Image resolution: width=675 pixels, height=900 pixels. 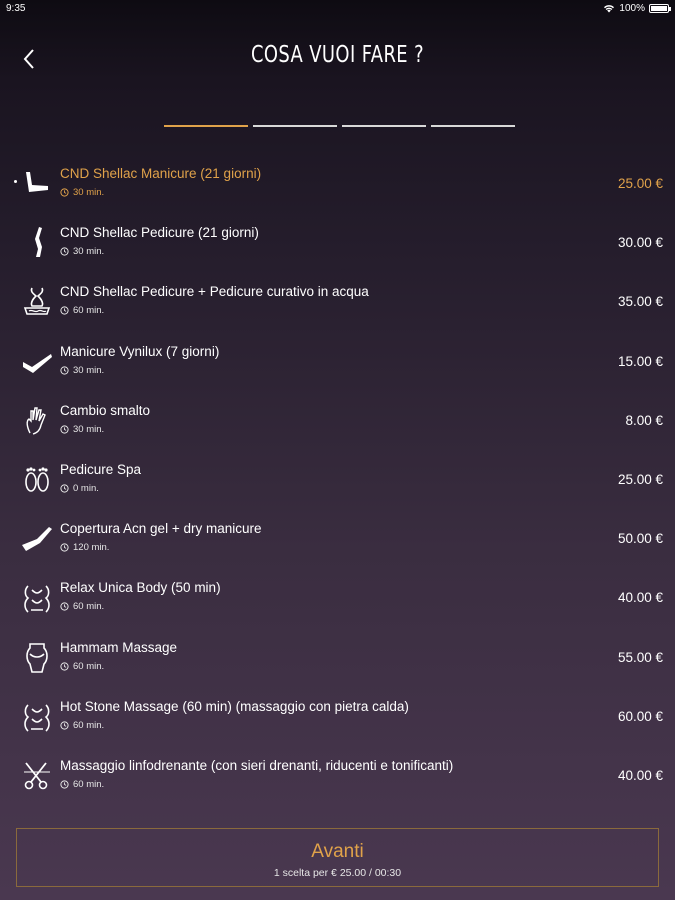 I want to click on service-price: 30.00 €, so click(x=640, y=243).